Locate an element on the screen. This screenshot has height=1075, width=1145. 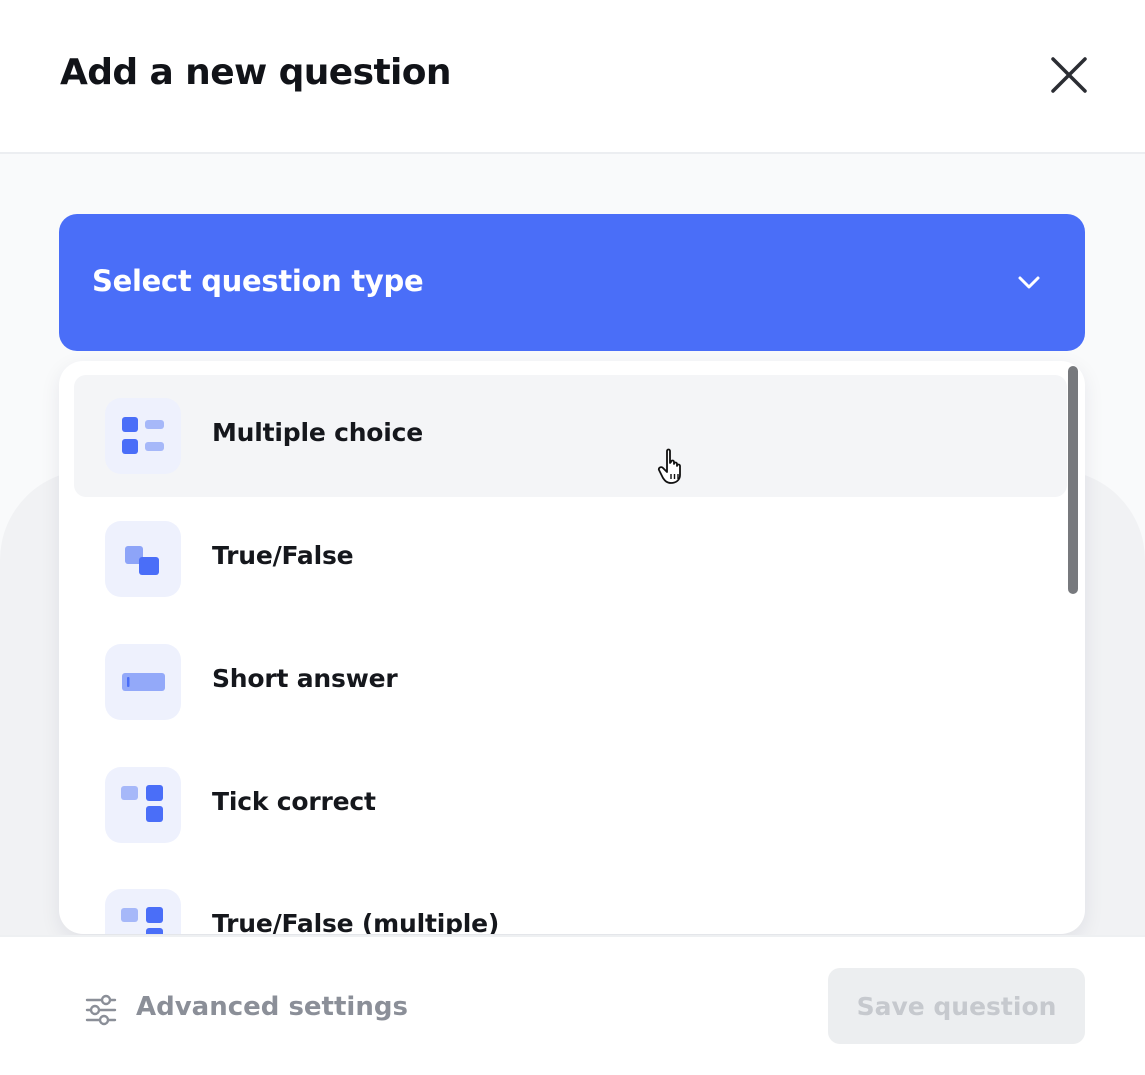
close-icon is located at coordinates (1069, 75).